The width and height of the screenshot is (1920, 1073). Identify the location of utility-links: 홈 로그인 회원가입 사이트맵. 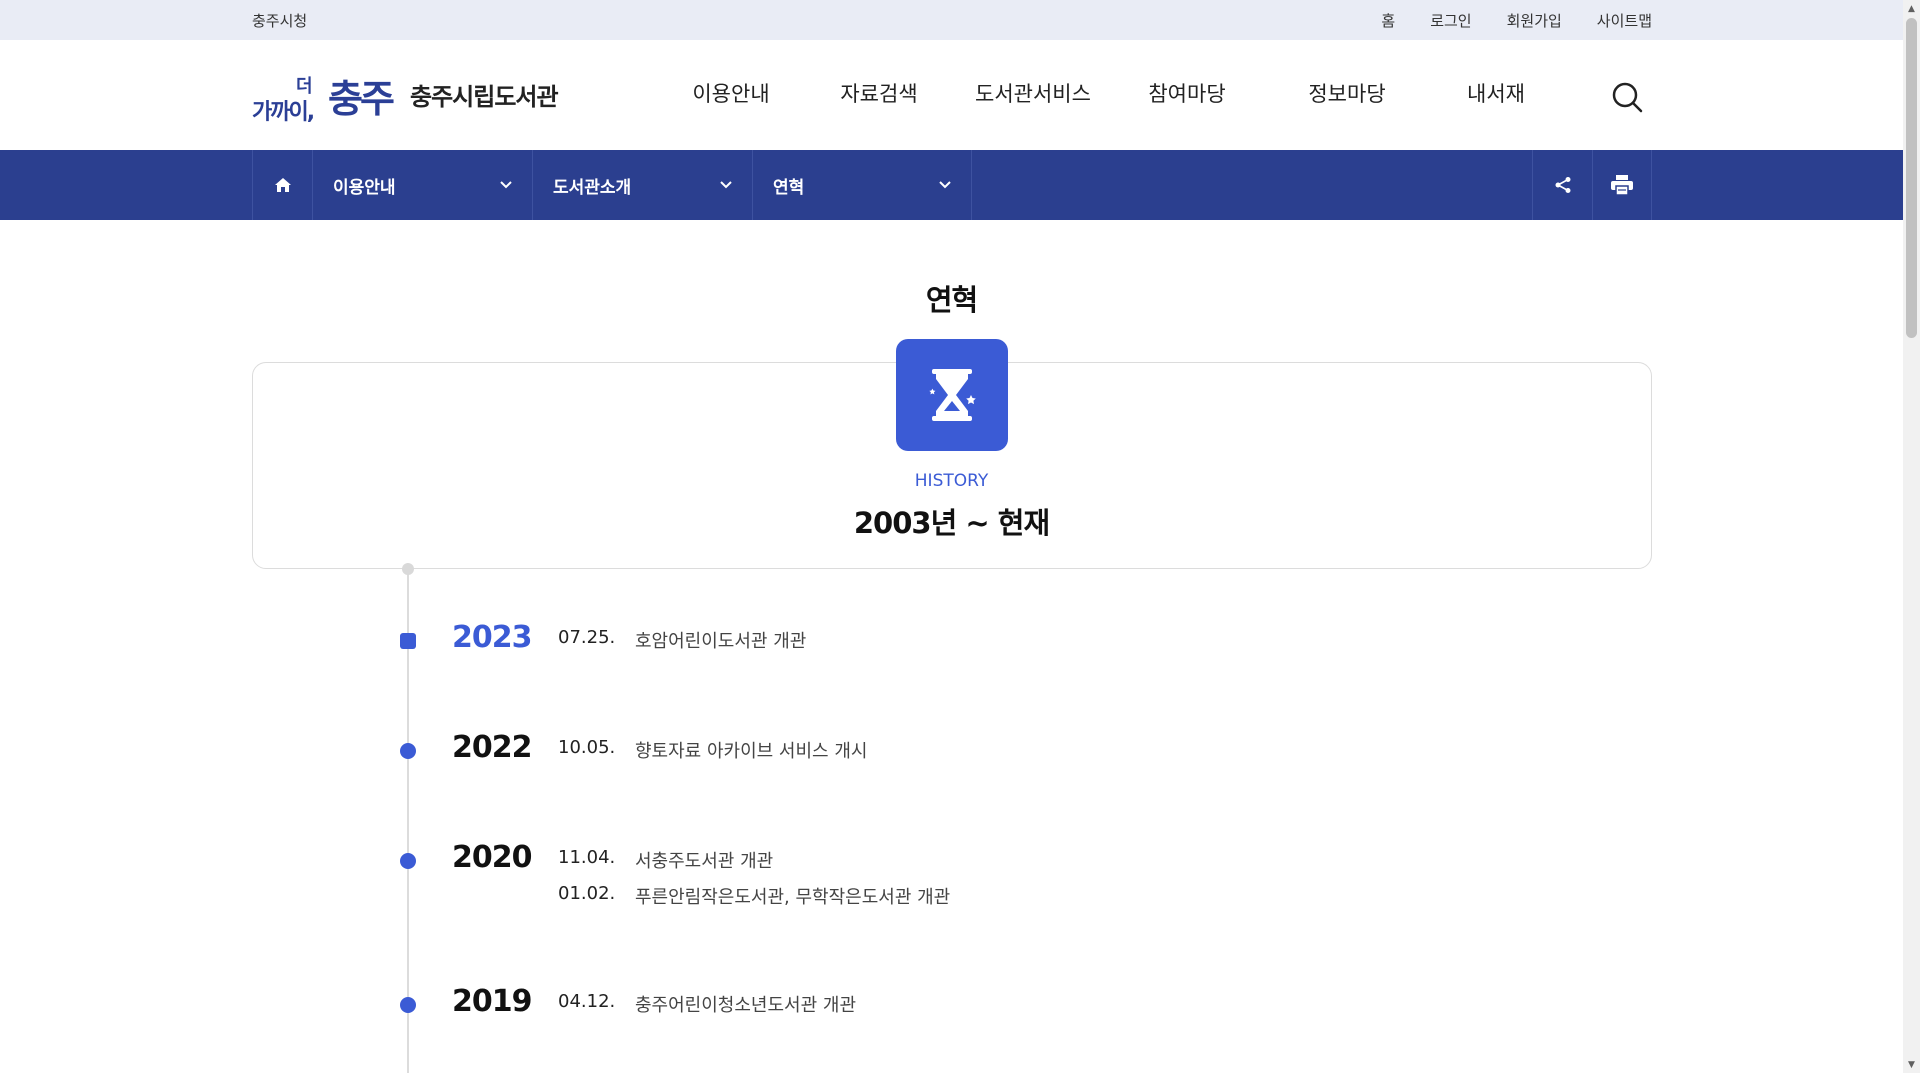
(1499, 20).